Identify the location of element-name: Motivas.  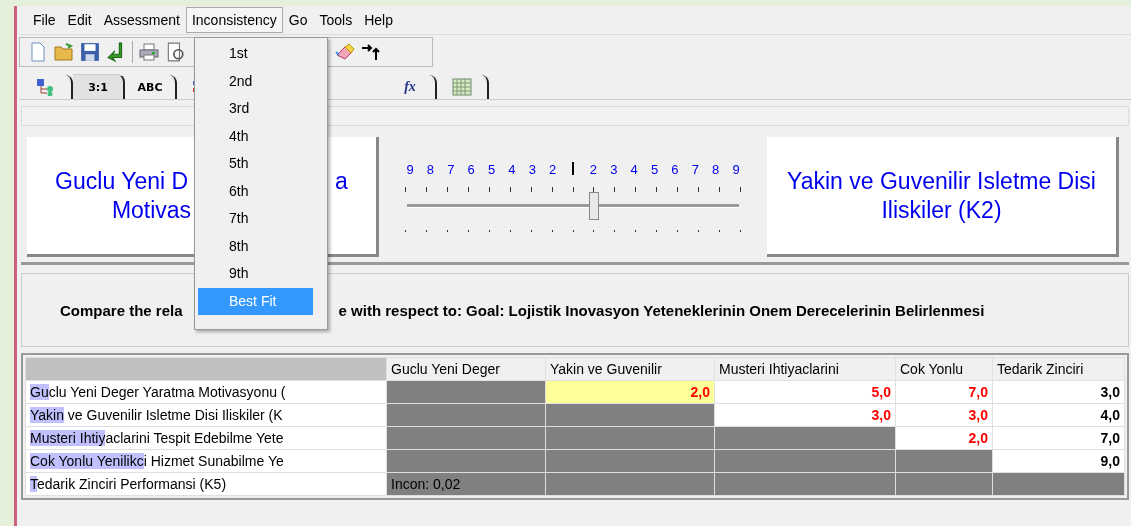
(151, 209).